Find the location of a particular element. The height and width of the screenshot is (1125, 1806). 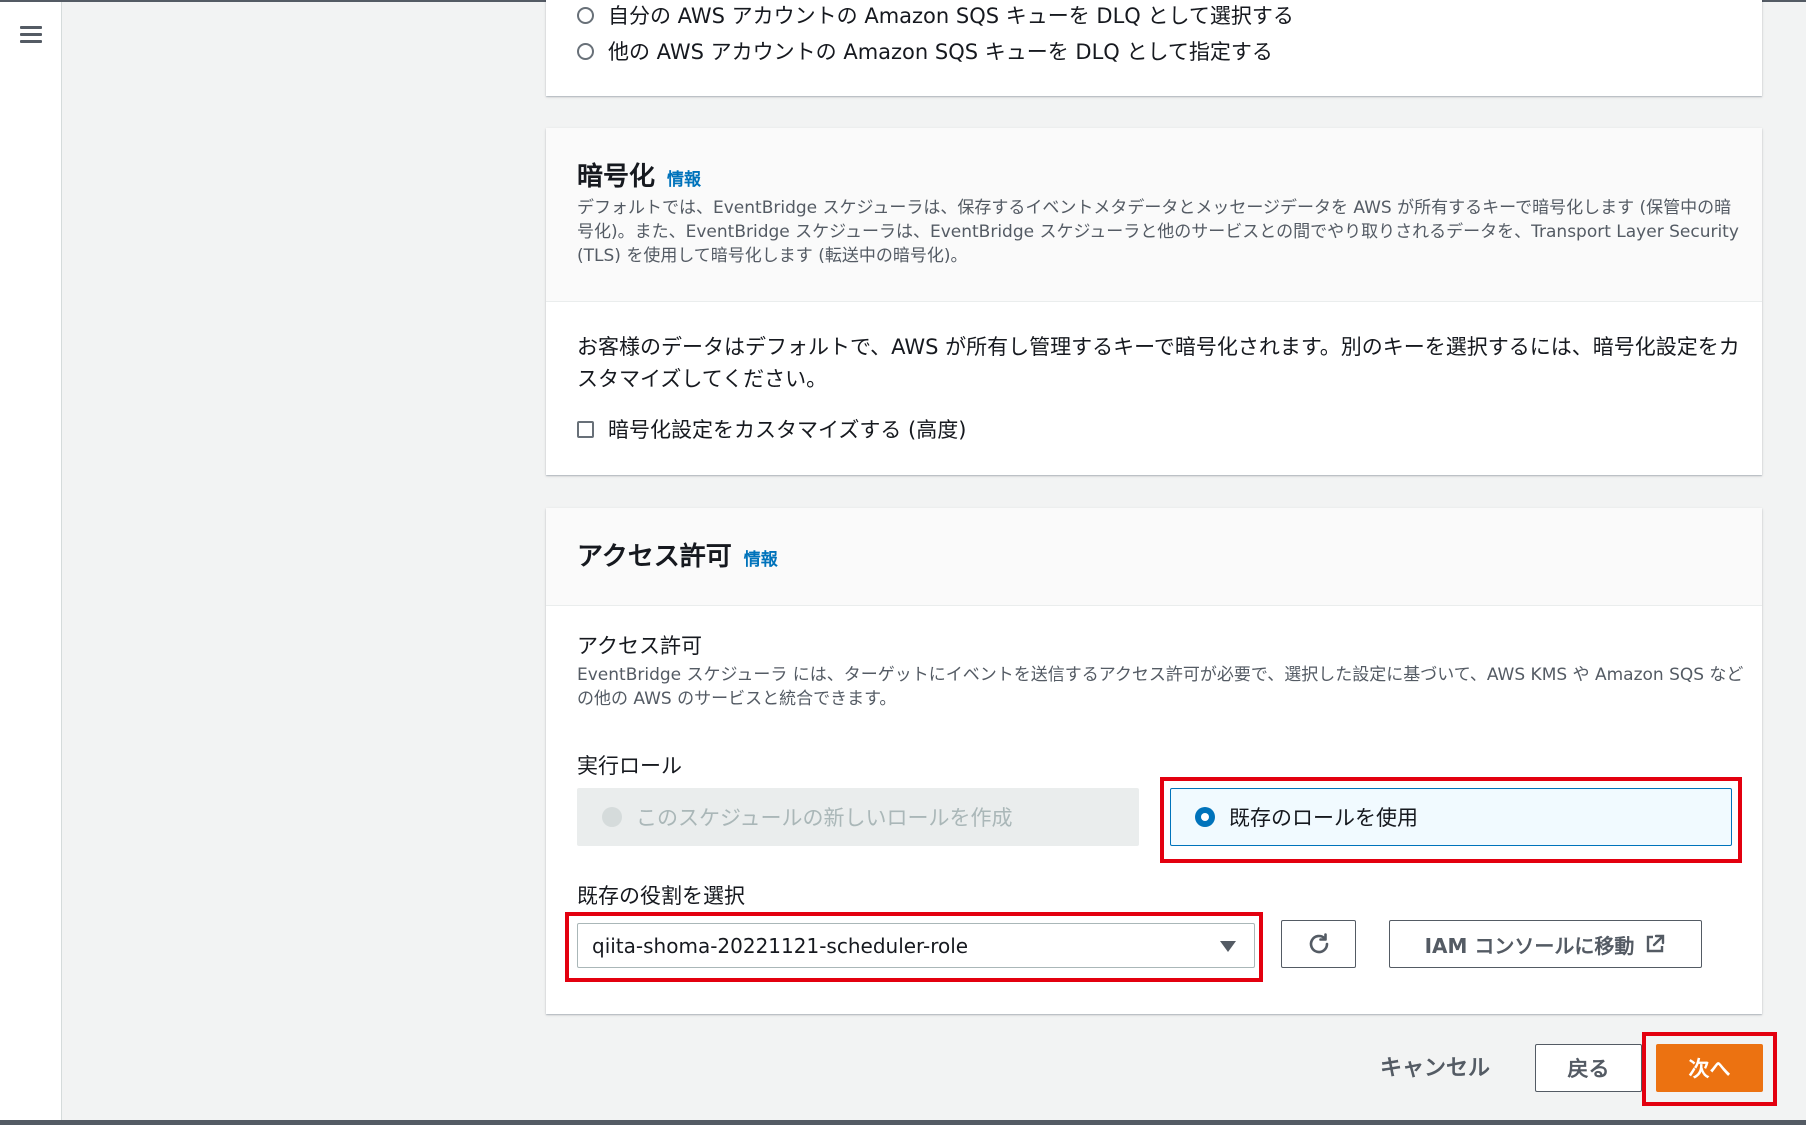

window-bottom-border is located at coordinates (903, 1122).